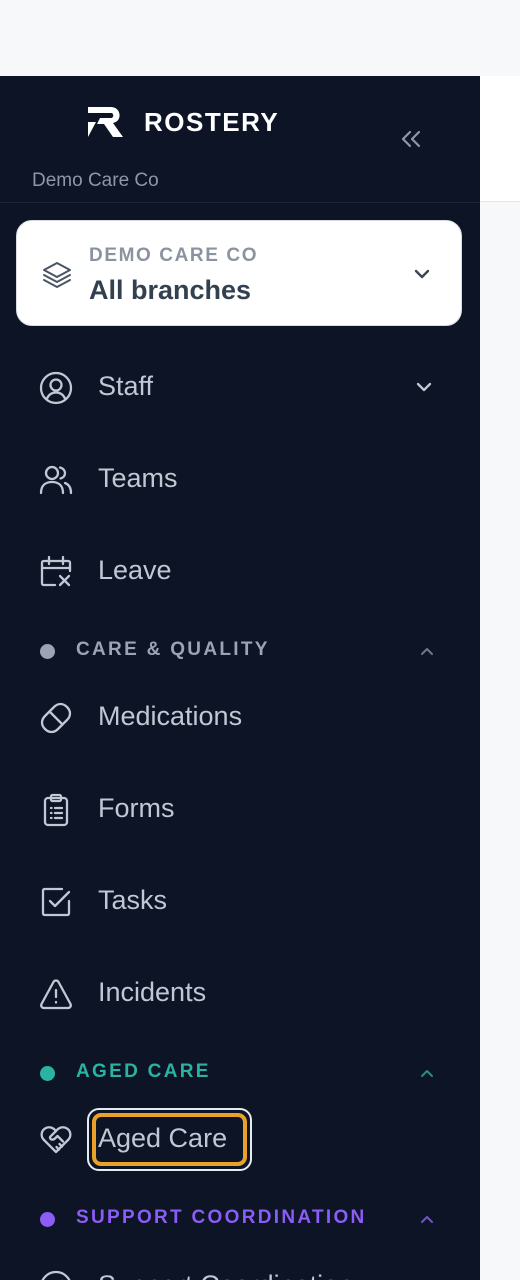 This screenshot has height=1280, width=520. What do you see at coordinates (126, 386) in the screenshot?
I see `sidebar-item-label: Staff` at bounding box center [126, 386].